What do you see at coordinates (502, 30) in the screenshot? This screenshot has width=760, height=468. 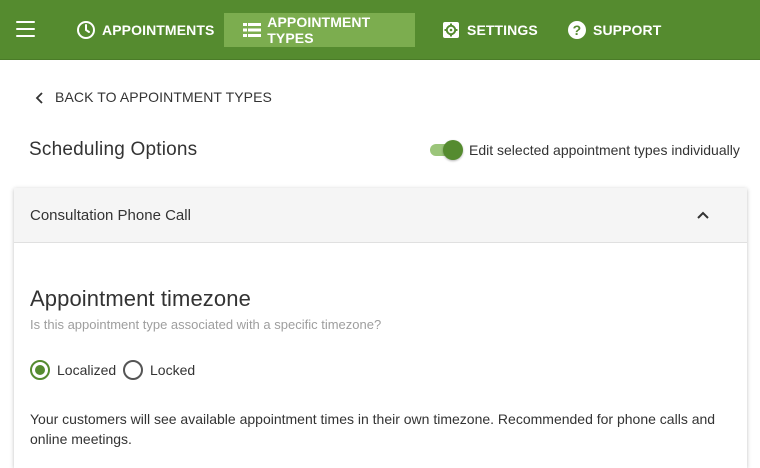 I see `nav-item-label: SETTINGS` at bounding box center [502, 30].